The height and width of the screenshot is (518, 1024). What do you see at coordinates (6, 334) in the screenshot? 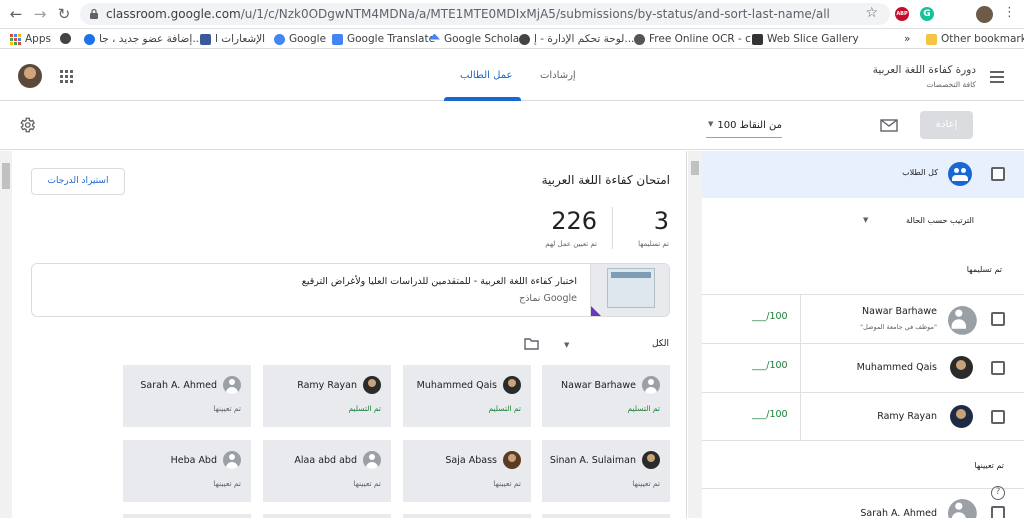
I see `left-scrollbar` at bounding box center [6, 334].